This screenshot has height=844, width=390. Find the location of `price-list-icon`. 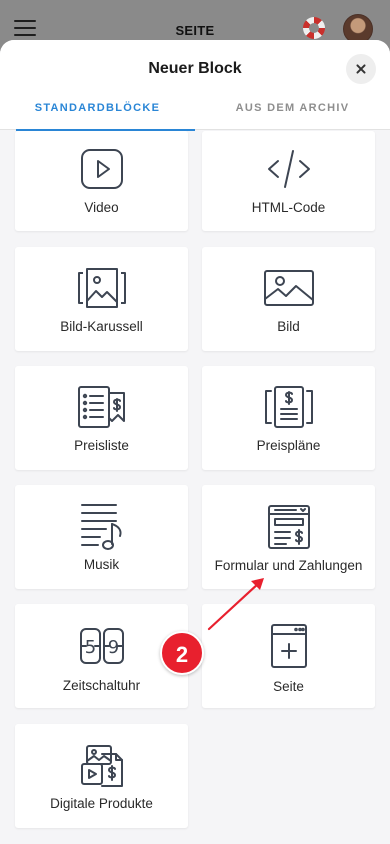

price-list-icon is located at coordinates (102, 407).